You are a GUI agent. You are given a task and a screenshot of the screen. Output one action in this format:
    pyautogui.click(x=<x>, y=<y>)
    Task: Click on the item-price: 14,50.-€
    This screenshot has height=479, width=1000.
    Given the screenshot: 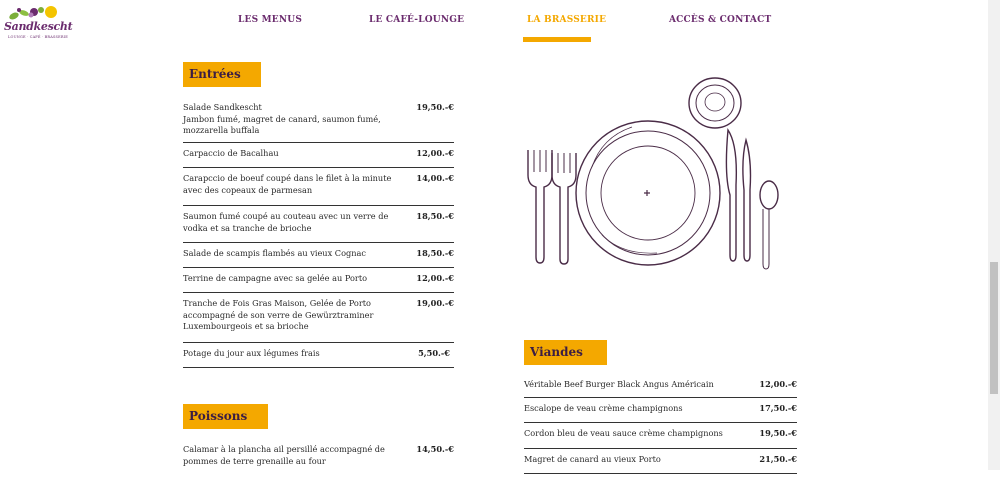 What is the action you would take?
    pyautogui.click(x=435, y=449)
    